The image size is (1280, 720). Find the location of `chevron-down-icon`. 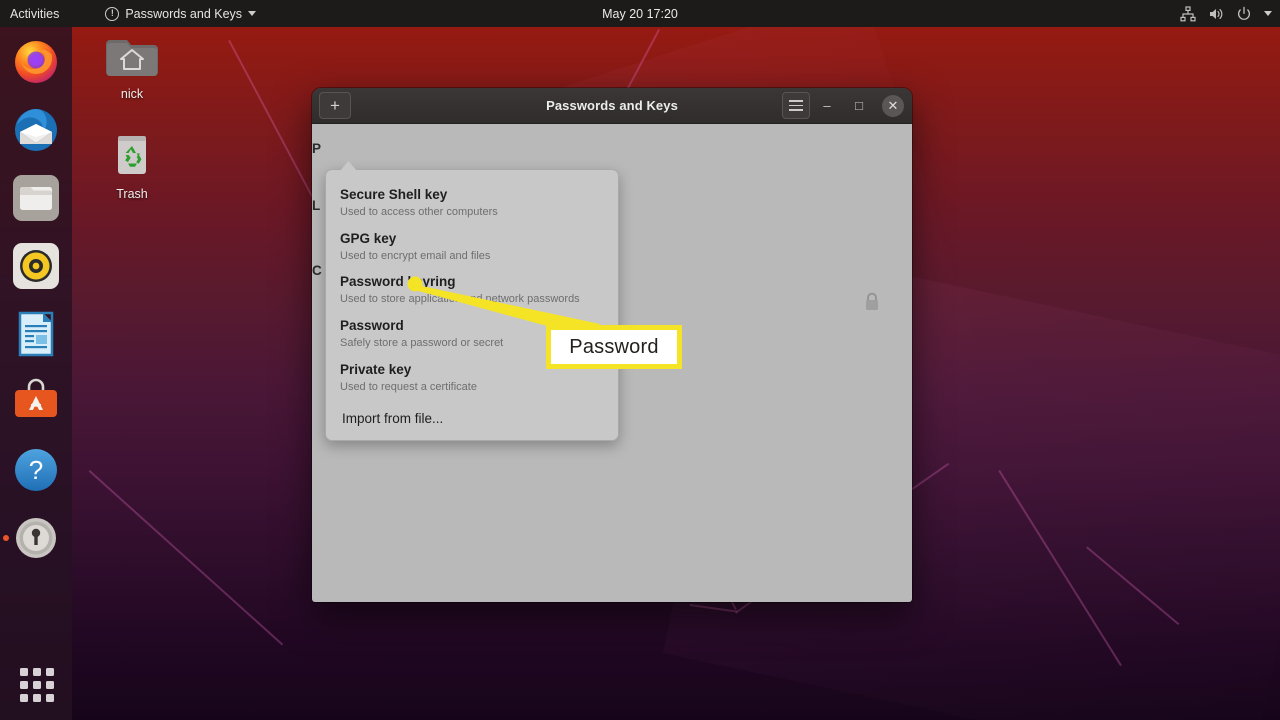

chevron-down-icon is located at coordinates (252, 13).